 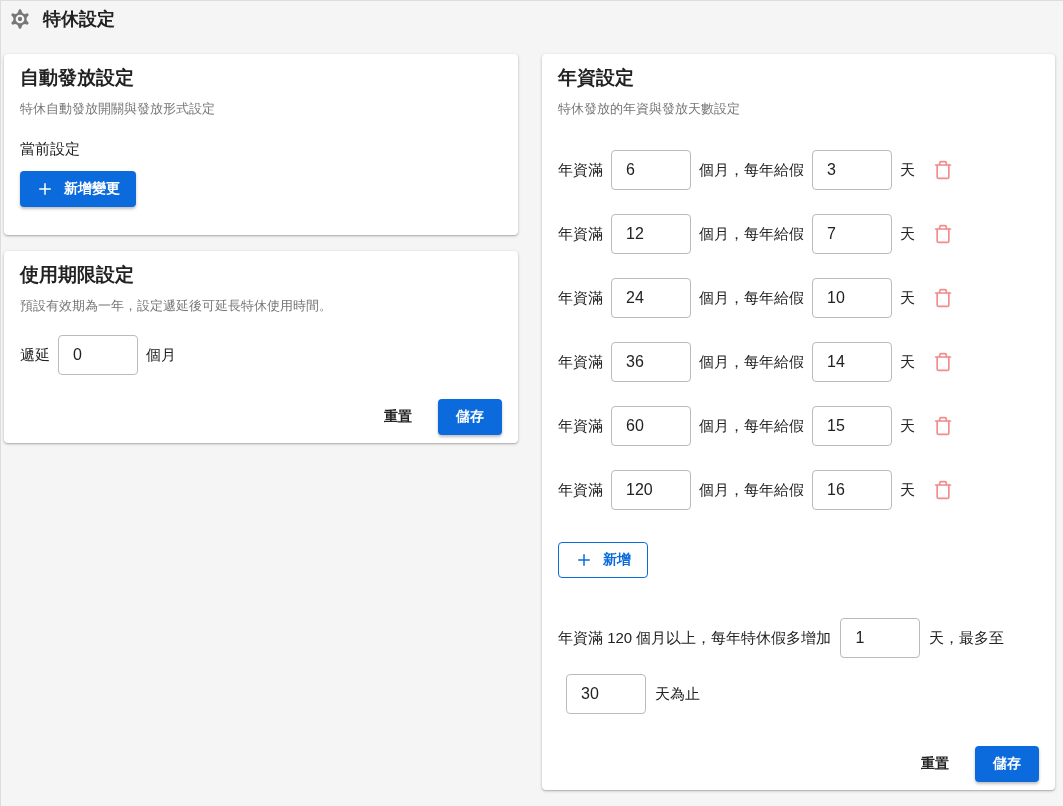 What do you see at coordinates (77, 275) in the screenshot?
I see `card-title: 使用期限設定` at bounding box center [77, 275].